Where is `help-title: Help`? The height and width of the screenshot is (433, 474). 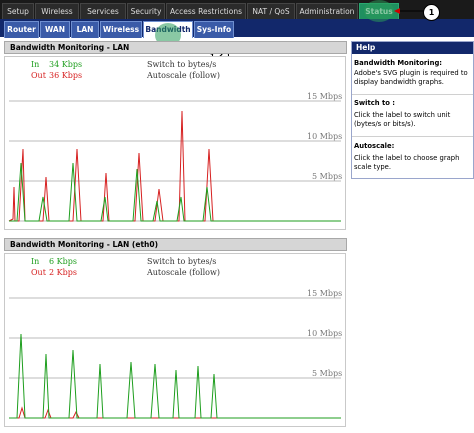
help-title: Help is located at coordinates (412, 48).